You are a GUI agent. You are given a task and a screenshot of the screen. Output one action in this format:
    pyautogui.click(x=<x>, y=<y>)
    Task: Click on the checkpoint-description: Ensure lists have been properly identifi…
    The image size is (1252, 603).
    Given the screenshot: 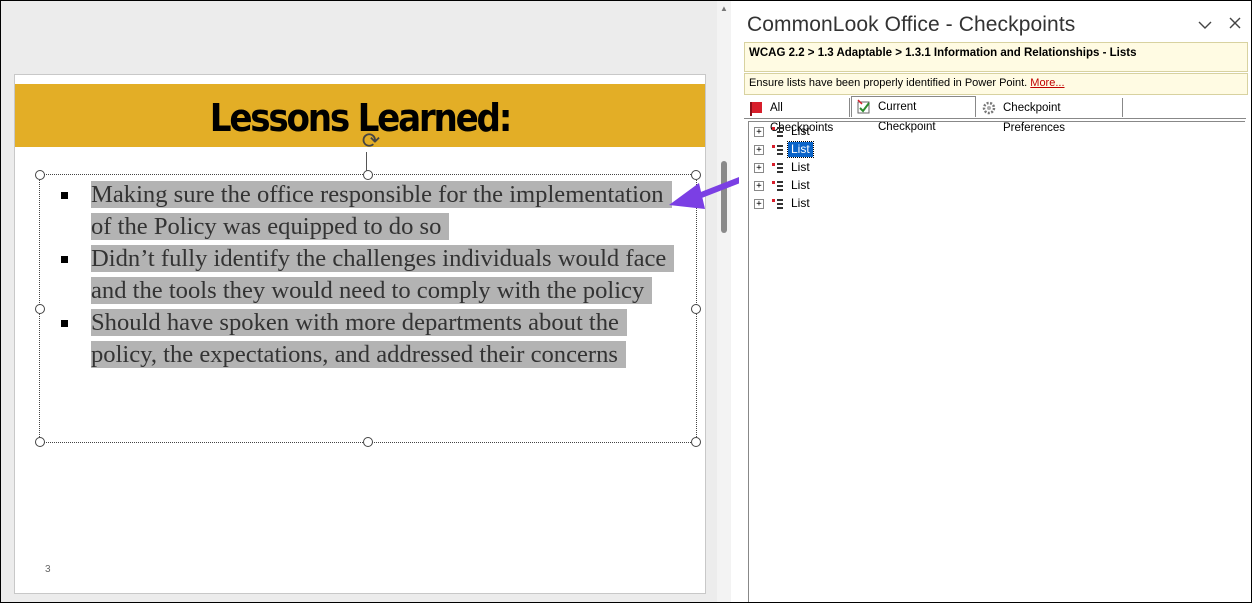 What is the action you would take?
    pyautogui.click(x=996, y=84)
    